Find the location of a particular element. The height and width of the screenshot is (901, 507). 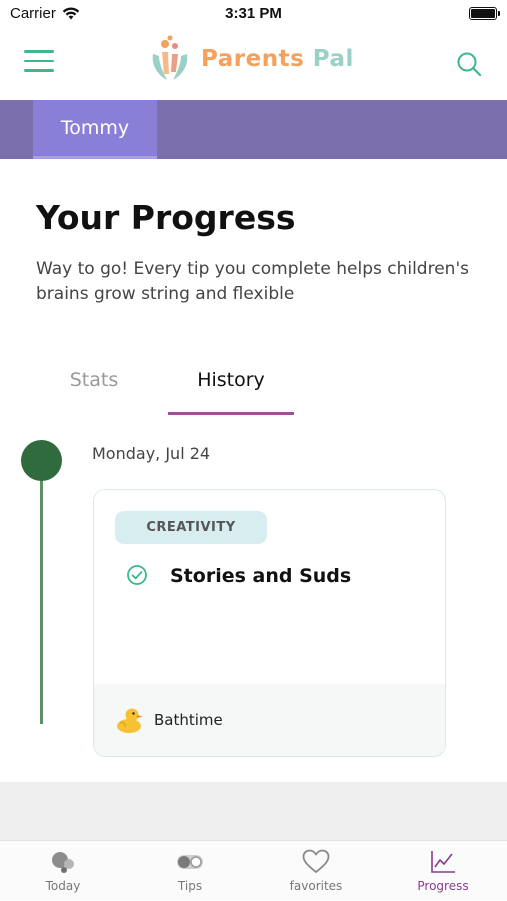

logo-text: Parents Pal is located at coordinates (277, 59).